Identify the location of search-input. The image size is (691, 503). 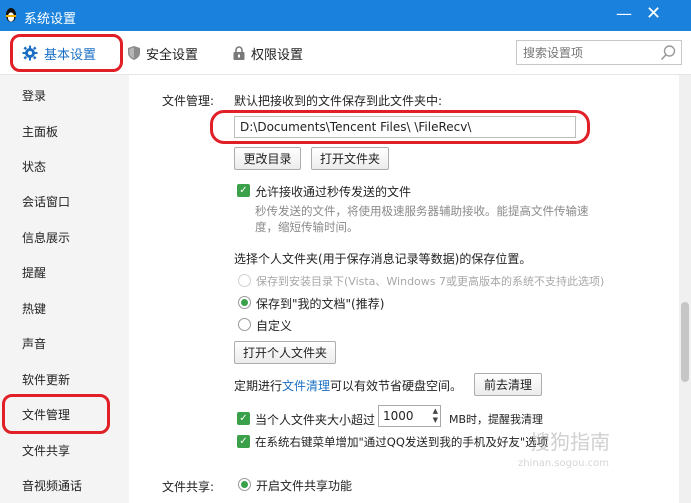
(586, 52).